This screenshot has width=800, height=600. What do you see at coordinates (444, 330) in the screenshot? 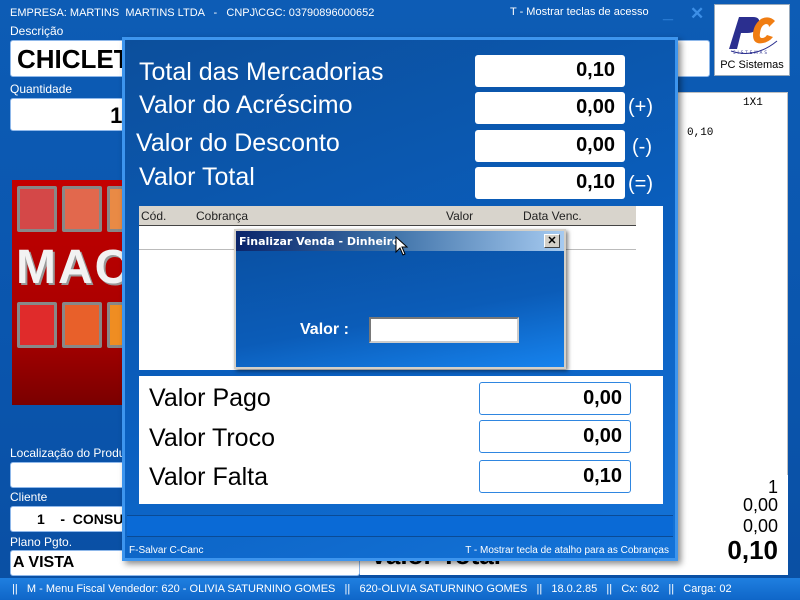
I see `cash-value-input` at bounding box center [444, 330].